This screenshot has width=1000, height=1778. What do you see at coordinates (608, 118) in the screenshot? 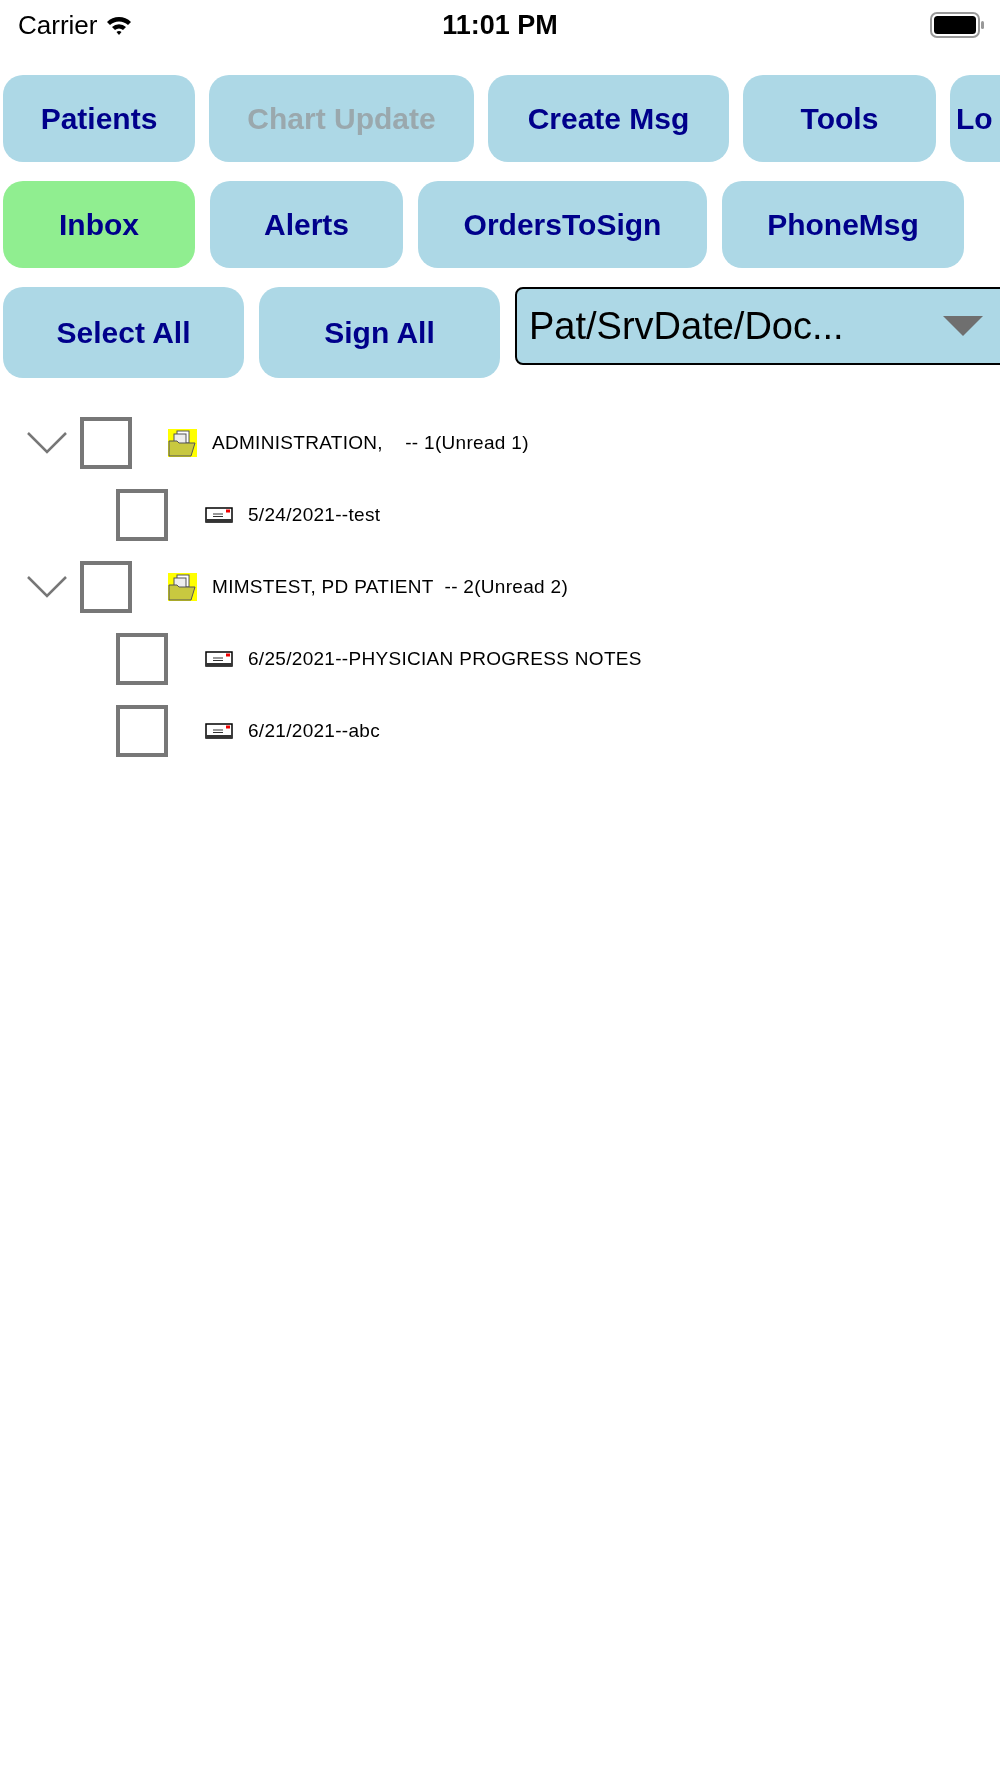
I see `toolbar-button: Create Msg` at bounding box center [608, 118].